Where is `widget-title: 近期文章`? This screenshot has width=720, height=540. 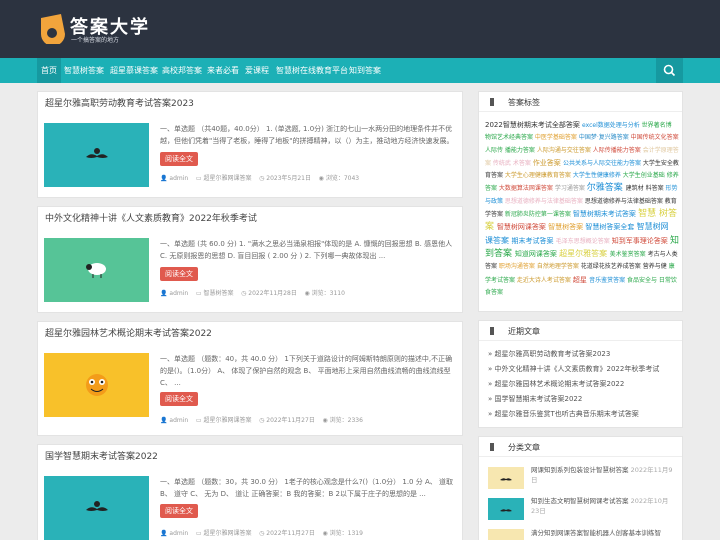 widget-title: 近期文章 is located at coordinates (524, 331).